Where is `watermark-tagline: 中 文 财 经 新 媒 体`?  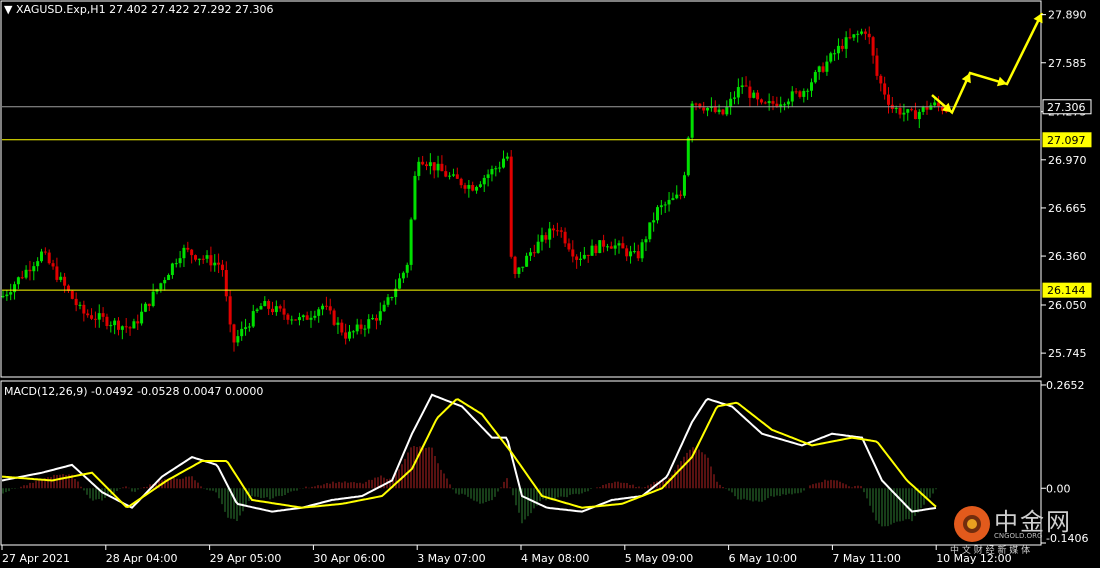 watermark-tagline: 中 文 财 经 新 媒 体 is located at coordinates (990, 551).